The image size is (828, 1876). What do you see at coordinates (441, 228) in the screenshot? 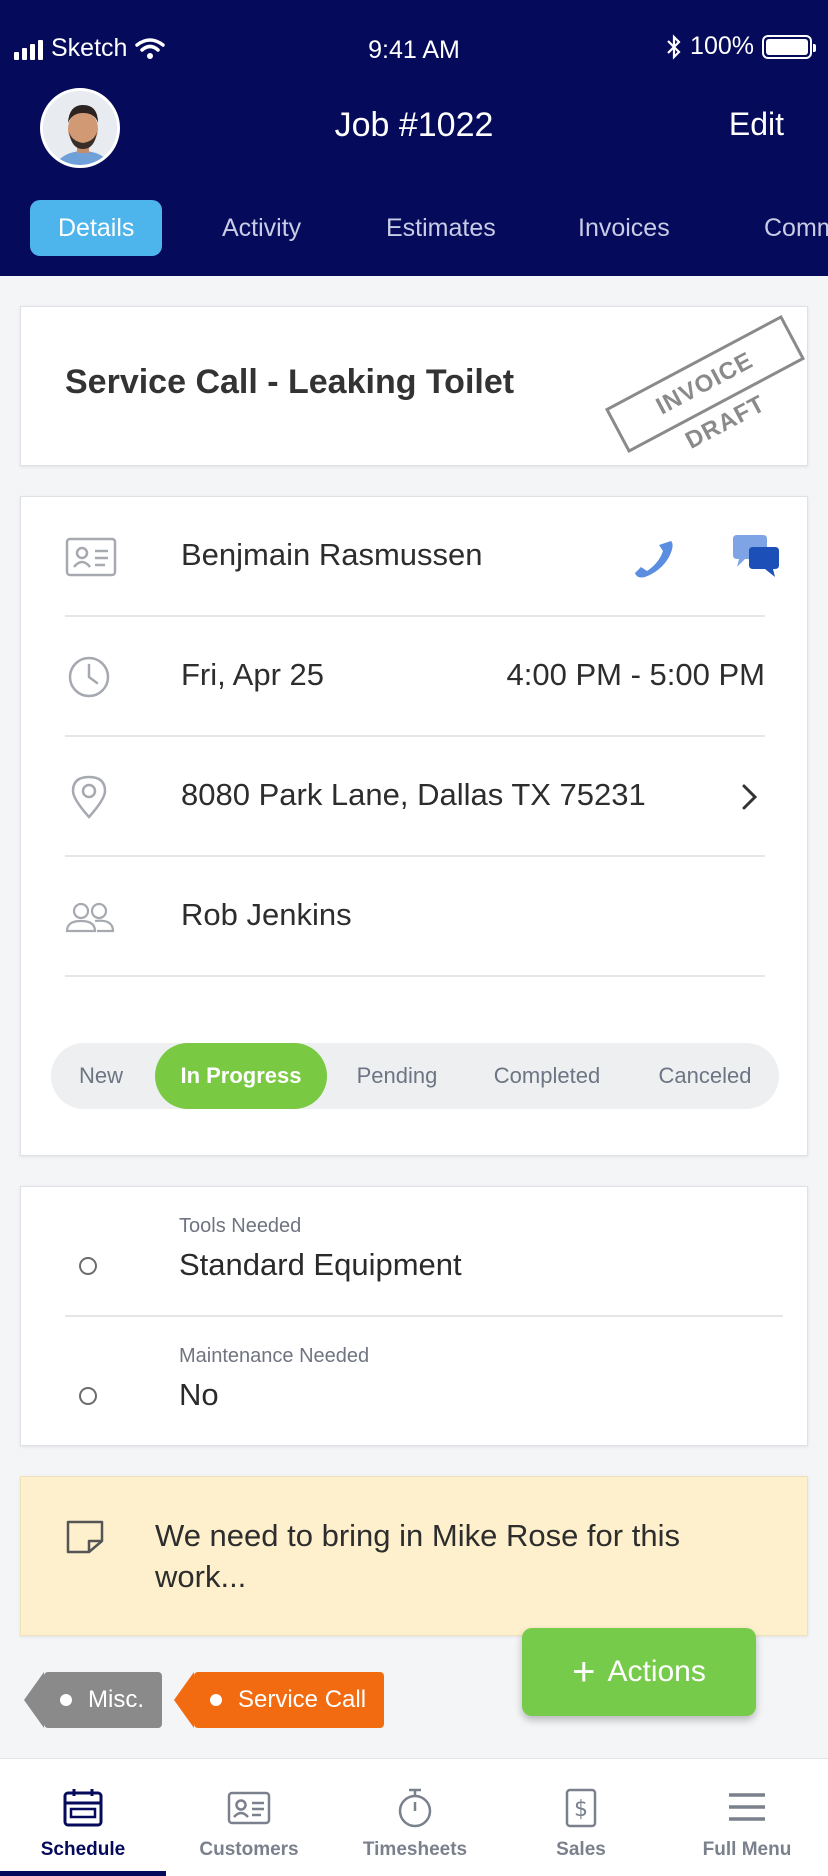
I see `tab-estimates: Estimates` at bounding box center [441, 228].